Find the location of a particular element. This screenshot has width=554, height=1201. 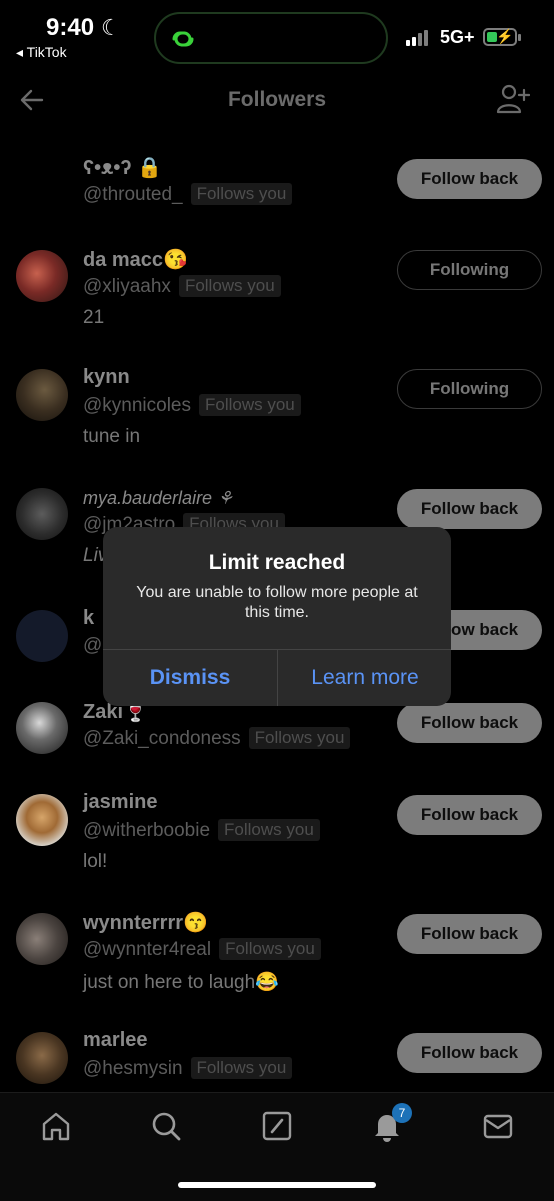

follower-name: wynnterrrr😙 is located at coordinates (145, 923).